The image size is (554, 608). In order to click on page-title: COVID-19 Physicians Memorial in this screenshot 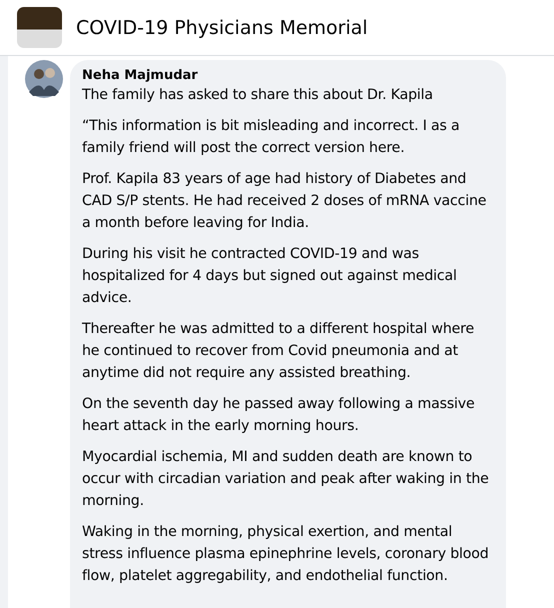, I will do `click(222, 27)`.